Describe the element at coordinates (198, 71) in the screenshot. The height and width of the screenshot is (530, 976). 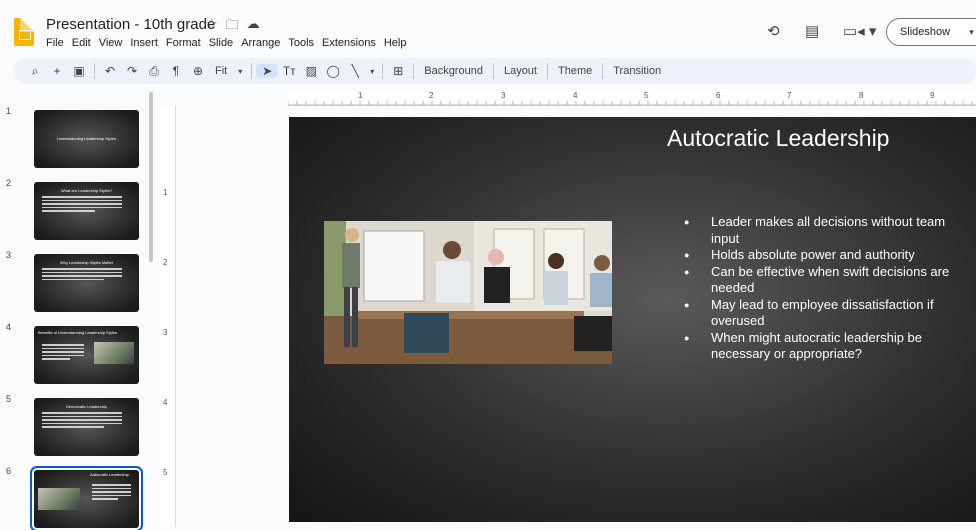
I see `zoom-icon: ⊕` at that location.